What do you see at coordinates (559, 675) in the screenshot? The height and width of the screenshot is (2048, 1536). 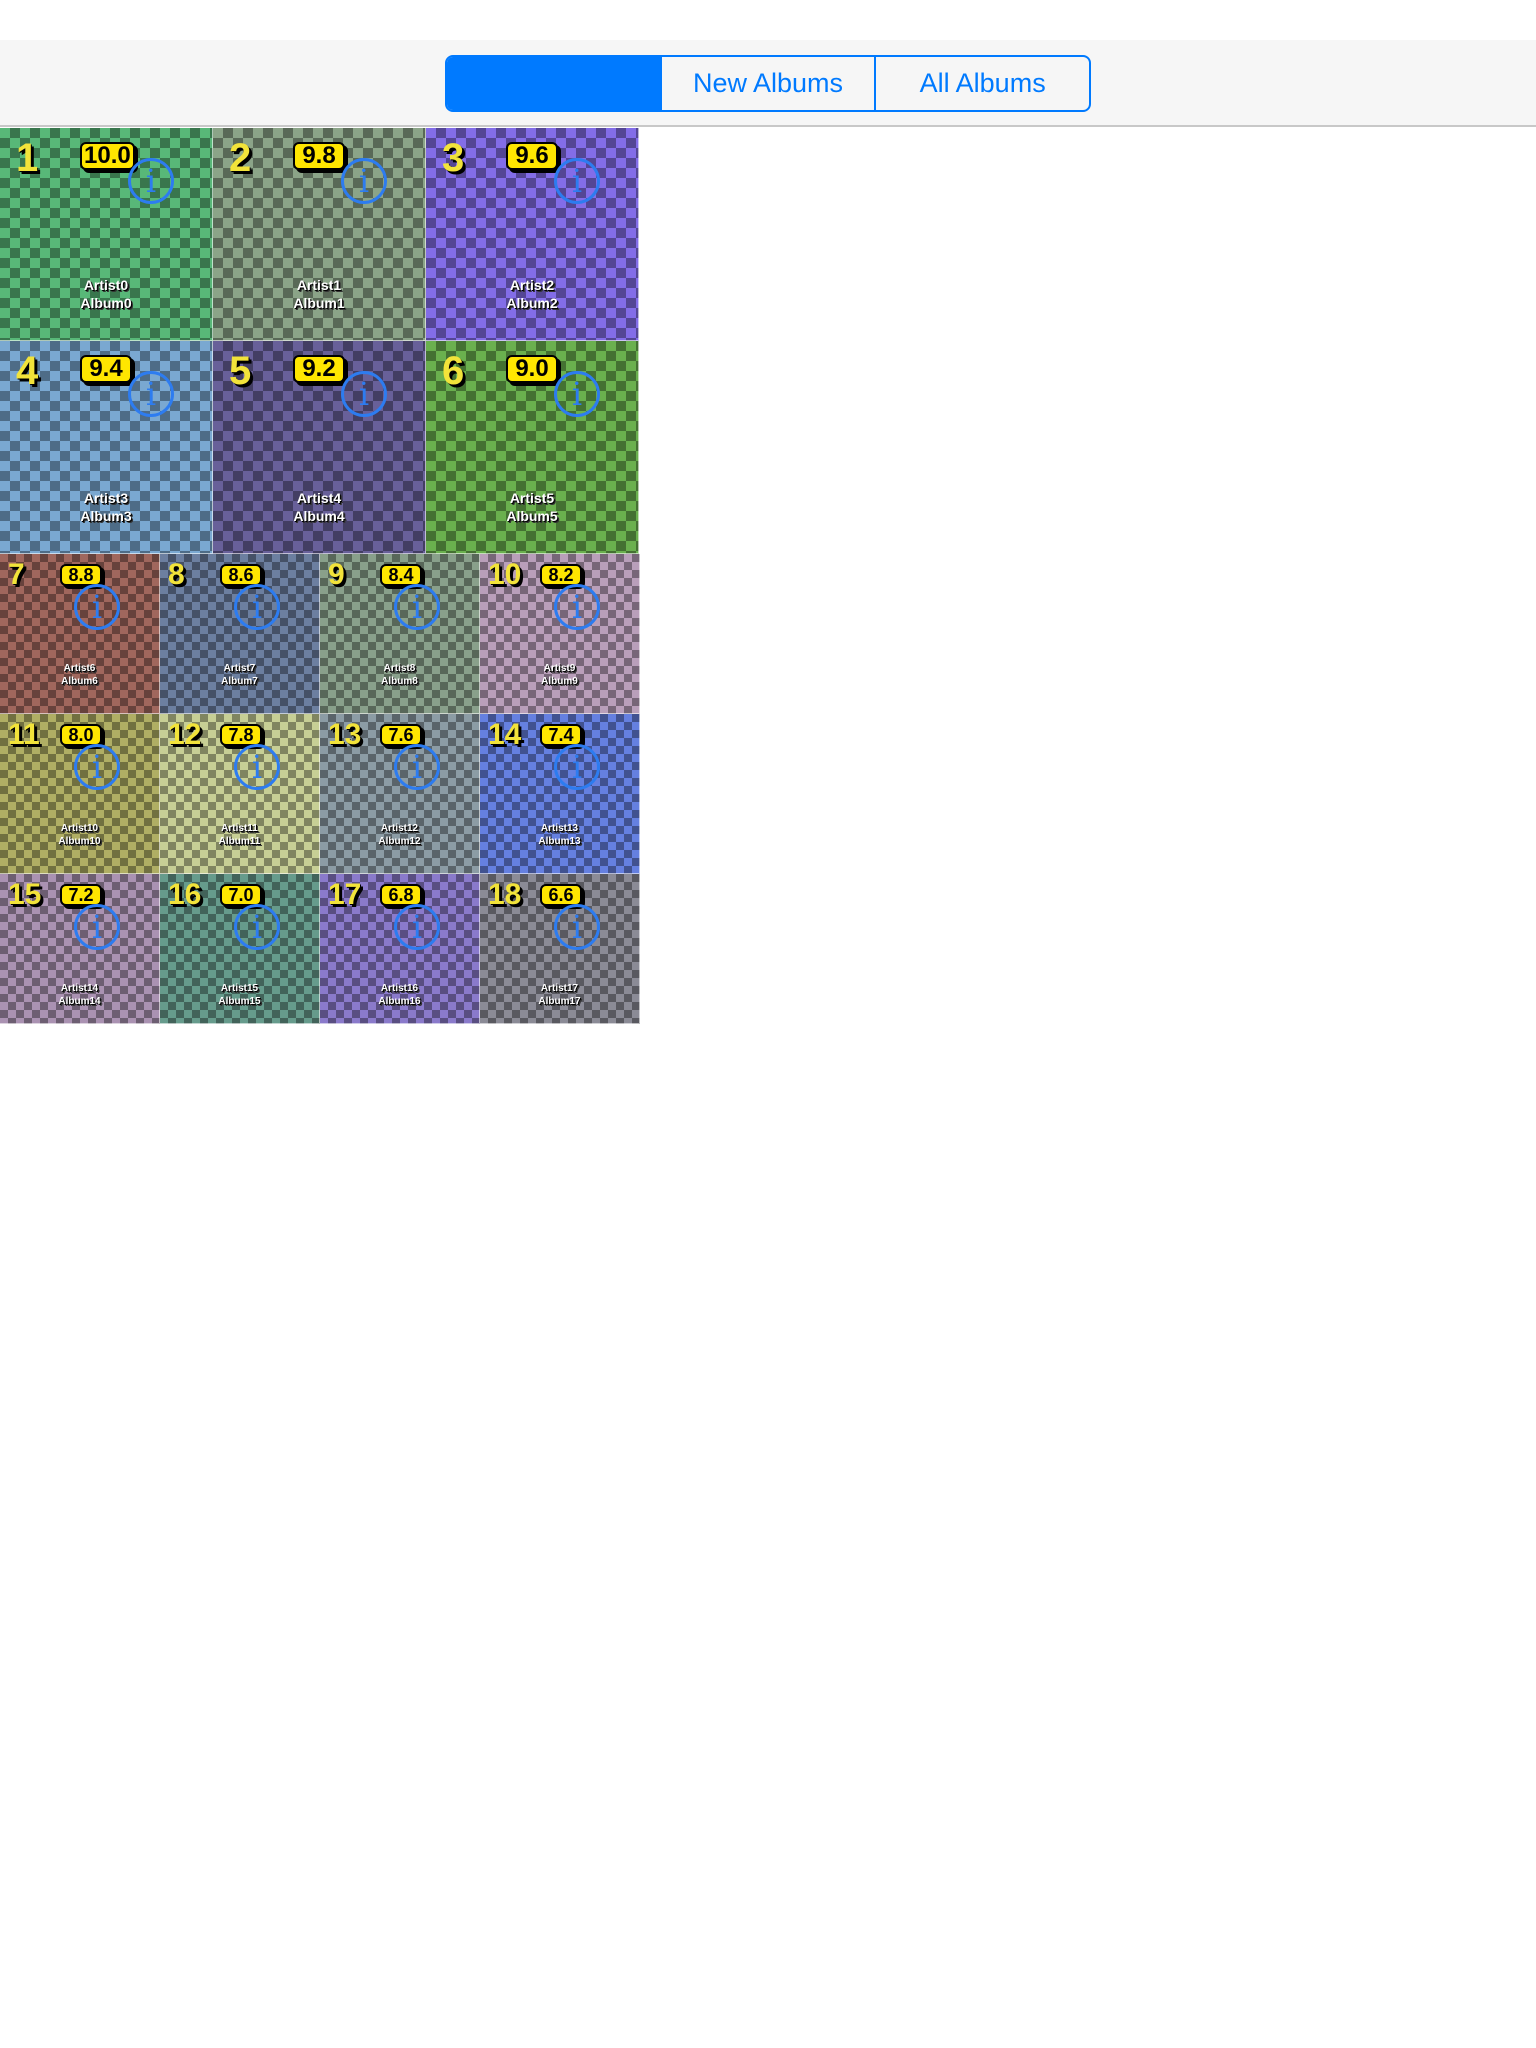 I see `album-names: Artist9 Album9` at bounding box center [559, 675].